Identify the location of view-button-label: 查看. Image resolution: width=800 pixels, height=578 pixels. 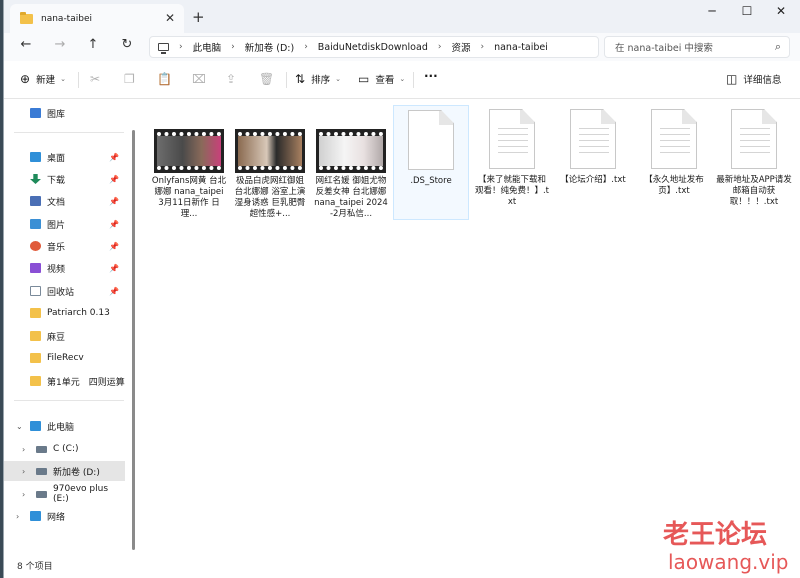
(385, 80).